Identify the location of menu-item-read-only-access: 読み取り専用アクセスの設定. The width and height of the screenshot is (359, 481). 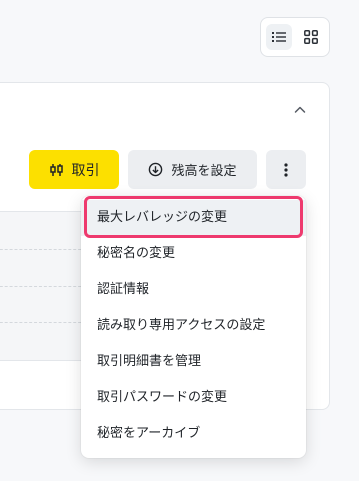
(193, 326).